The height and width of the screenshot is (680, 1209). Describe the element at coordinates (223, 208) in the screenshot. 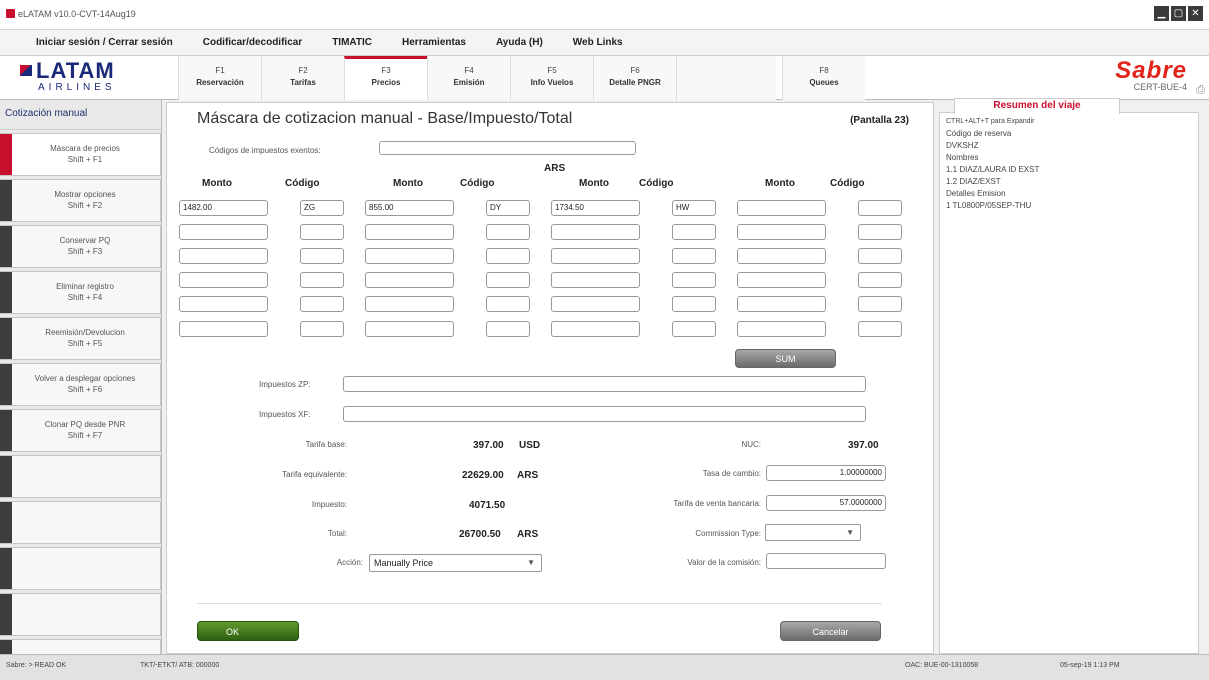

I see `tax-monto-input: 1482.00` at that location.